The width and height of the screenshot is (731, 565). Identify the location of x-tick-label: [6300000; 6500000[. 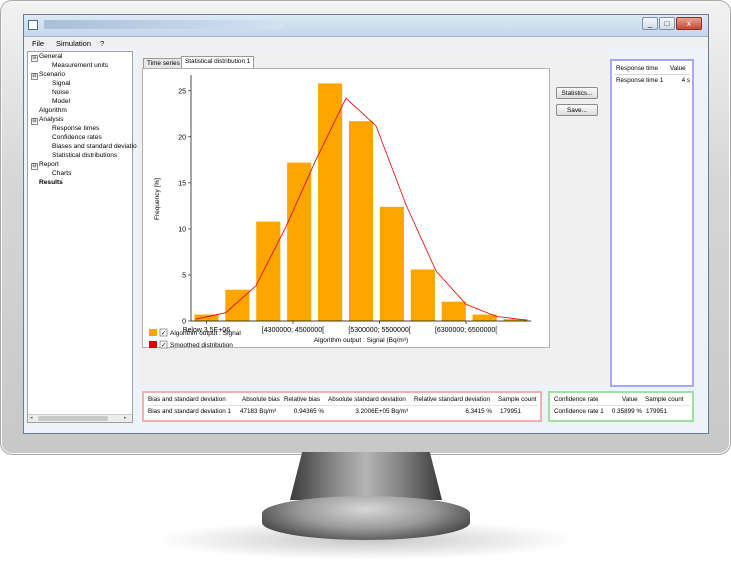
(466, 330).